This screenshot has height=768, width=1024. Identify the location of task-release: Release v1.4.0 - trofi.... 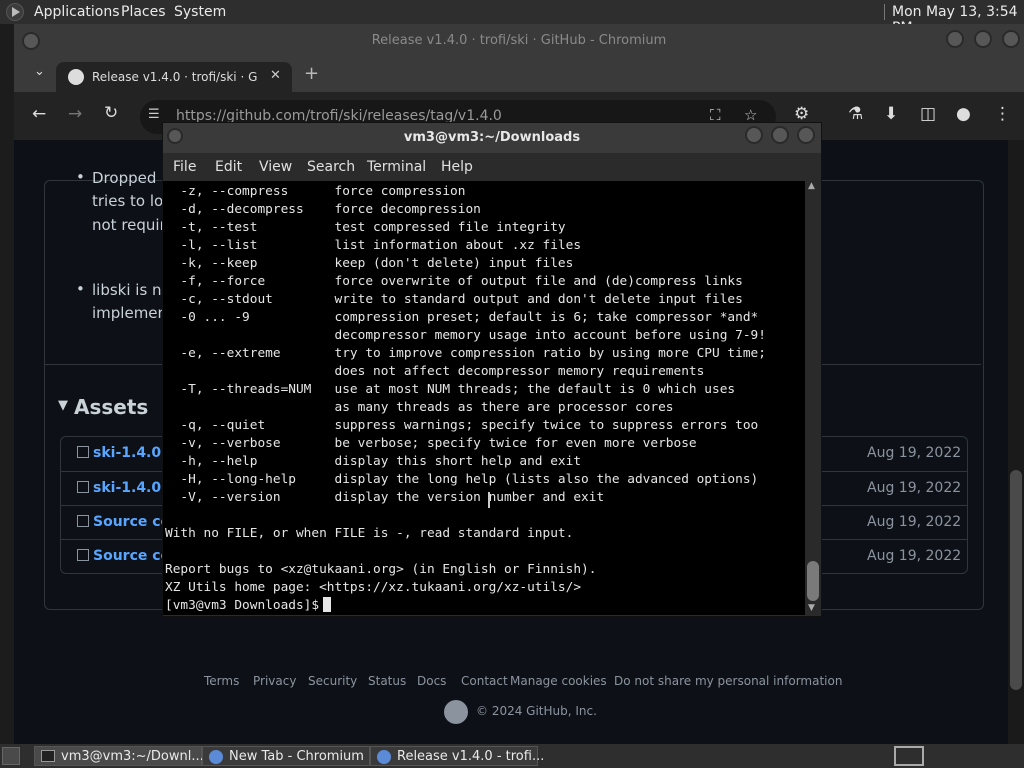
(457, 756).